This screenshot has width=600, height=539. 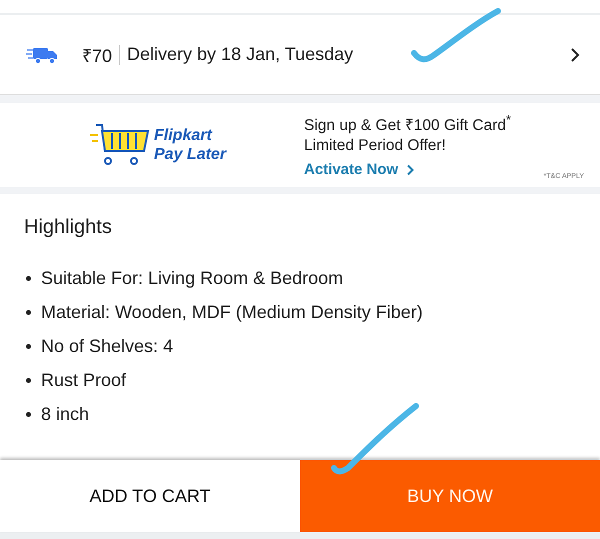 I want to click on highlight-item: Suitable For: Living Room & Bedroom, so click(x=192, y=278).